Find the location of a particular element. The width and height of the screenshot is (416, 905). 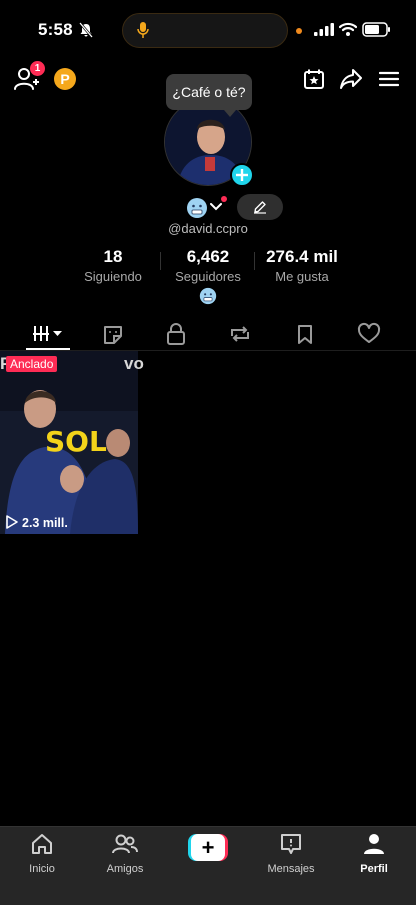

inbox-icon is located at coordinates (291, 844).